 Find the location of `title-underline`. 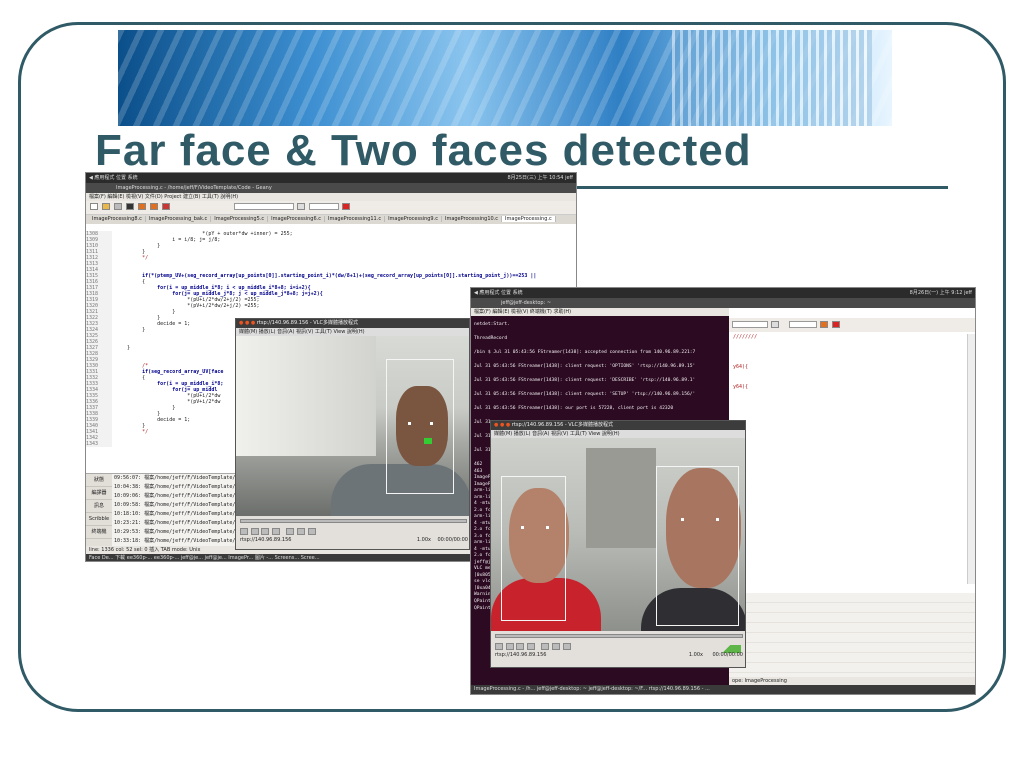

title-underline is located at coordinates (754, 187).